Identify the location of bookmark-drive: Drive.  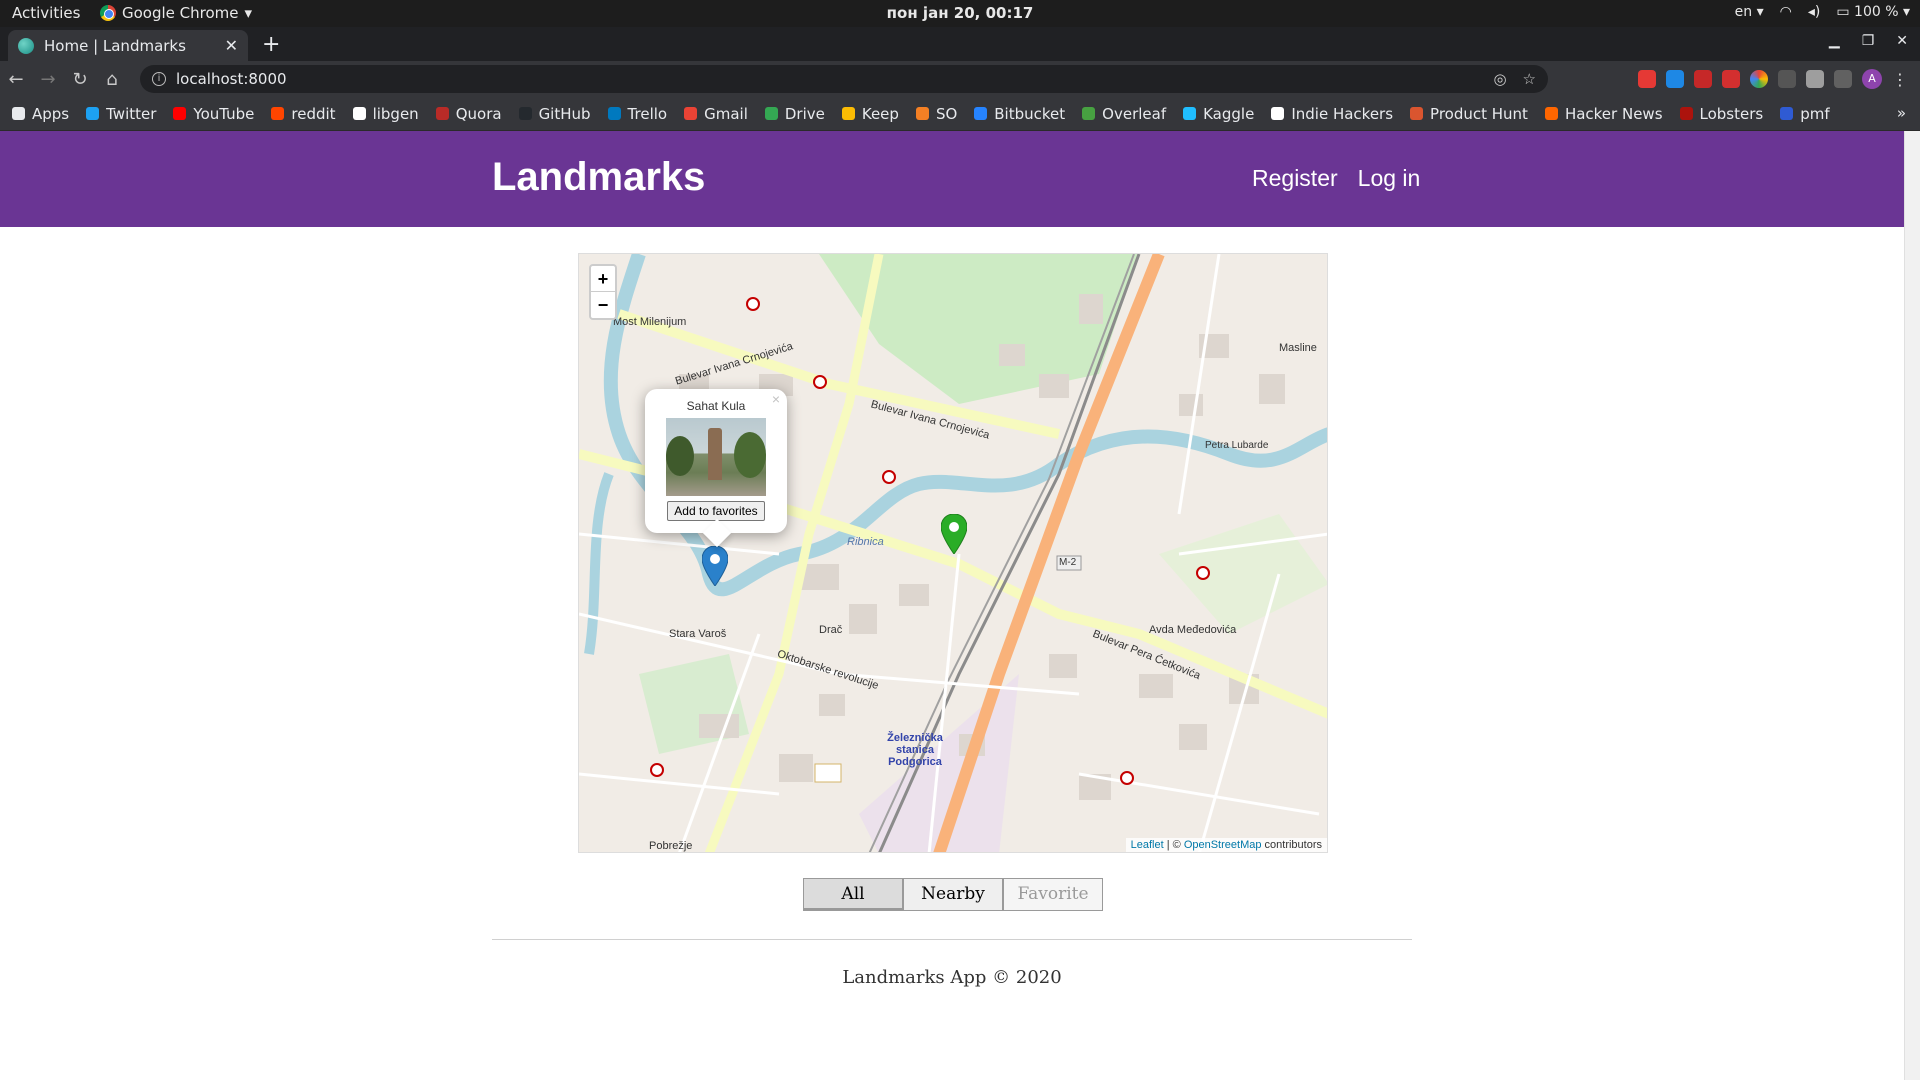
(794, 114).